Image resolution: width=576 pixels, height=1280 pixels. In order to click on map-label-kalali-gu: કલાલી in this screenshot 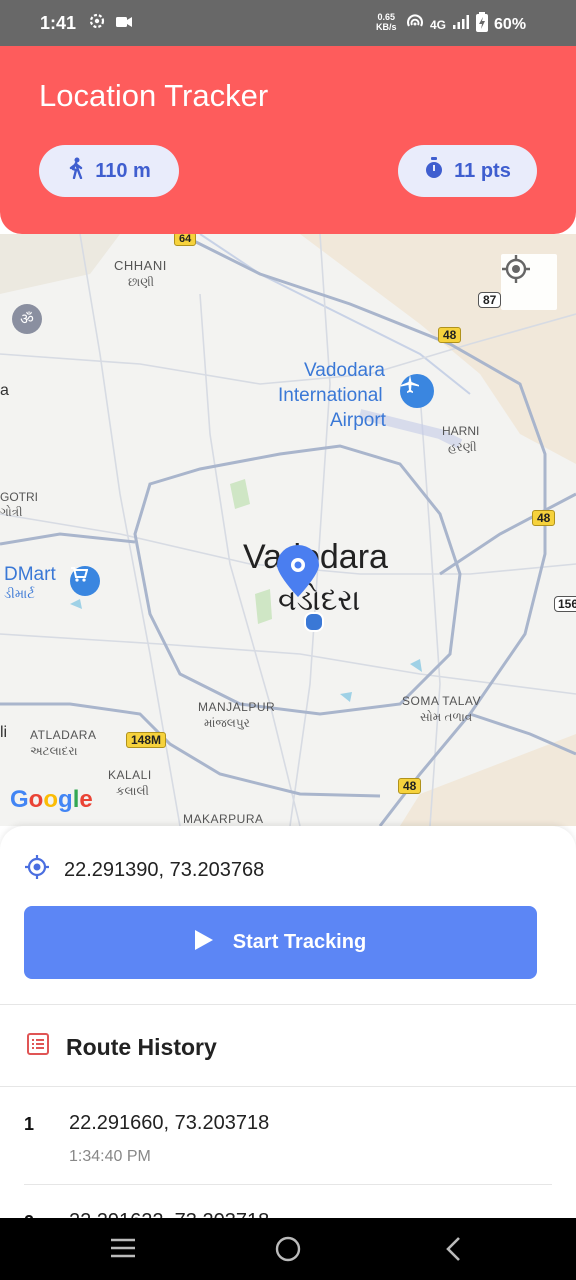, I will do `click(132, 791)`.